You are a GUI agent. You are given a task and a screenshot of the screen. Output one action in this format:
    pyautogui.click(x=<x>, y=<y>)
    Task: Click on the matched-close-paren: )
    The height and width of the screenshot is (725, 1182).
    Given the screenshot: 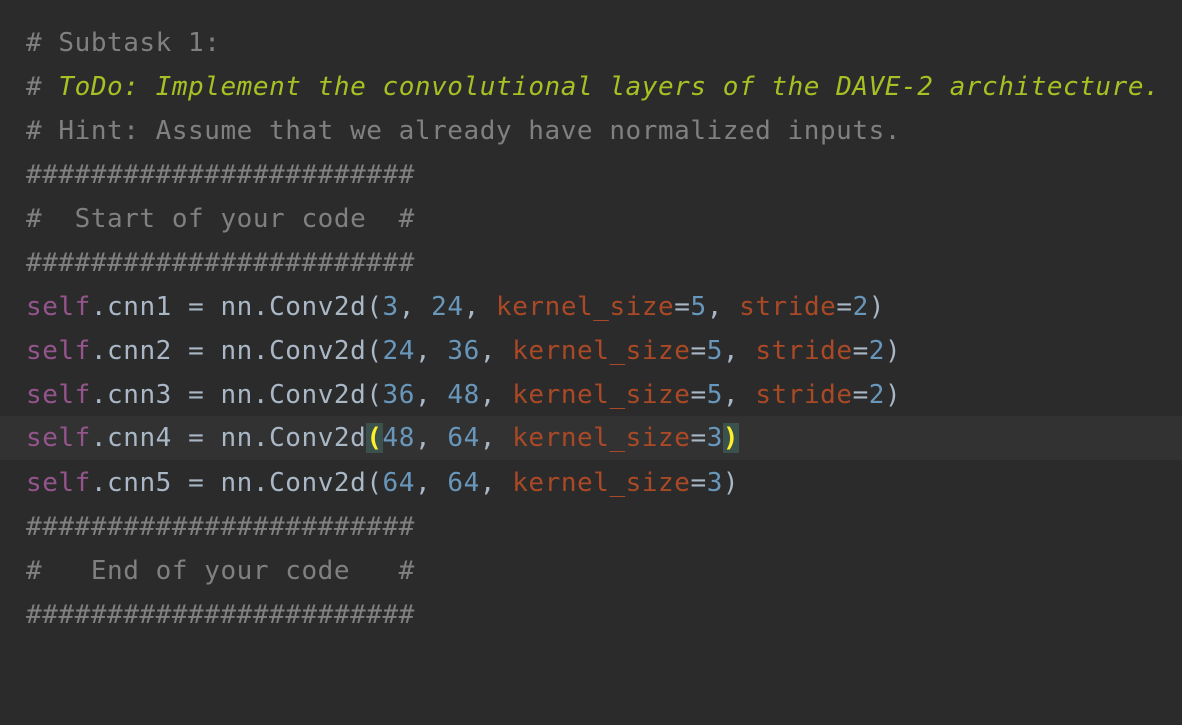 What is the action you would take?
    pyautogui.click(x=731, y=438)
    